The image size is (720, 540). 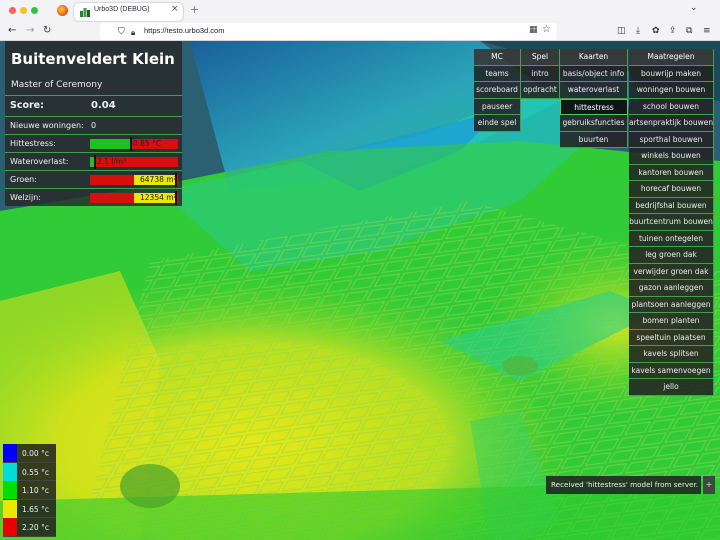 What do you see at coordinates (134, 162) in the screenshot?
I see `flooding-bar: 2.1 l/m²` at bounding box center [134, 162].